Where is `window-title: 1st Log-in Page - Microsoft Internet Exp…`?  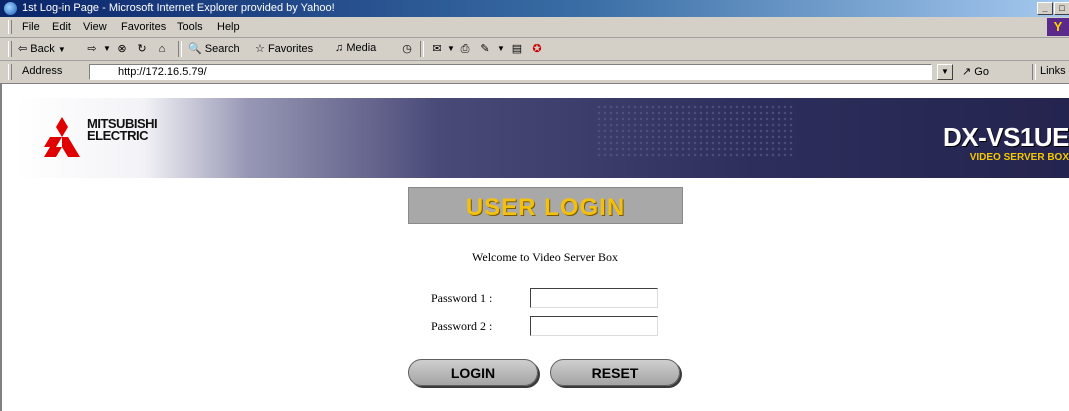
window-title: 1st Log-in Page - Microsoft Internet Exp… is located at coordinates (178, 8).